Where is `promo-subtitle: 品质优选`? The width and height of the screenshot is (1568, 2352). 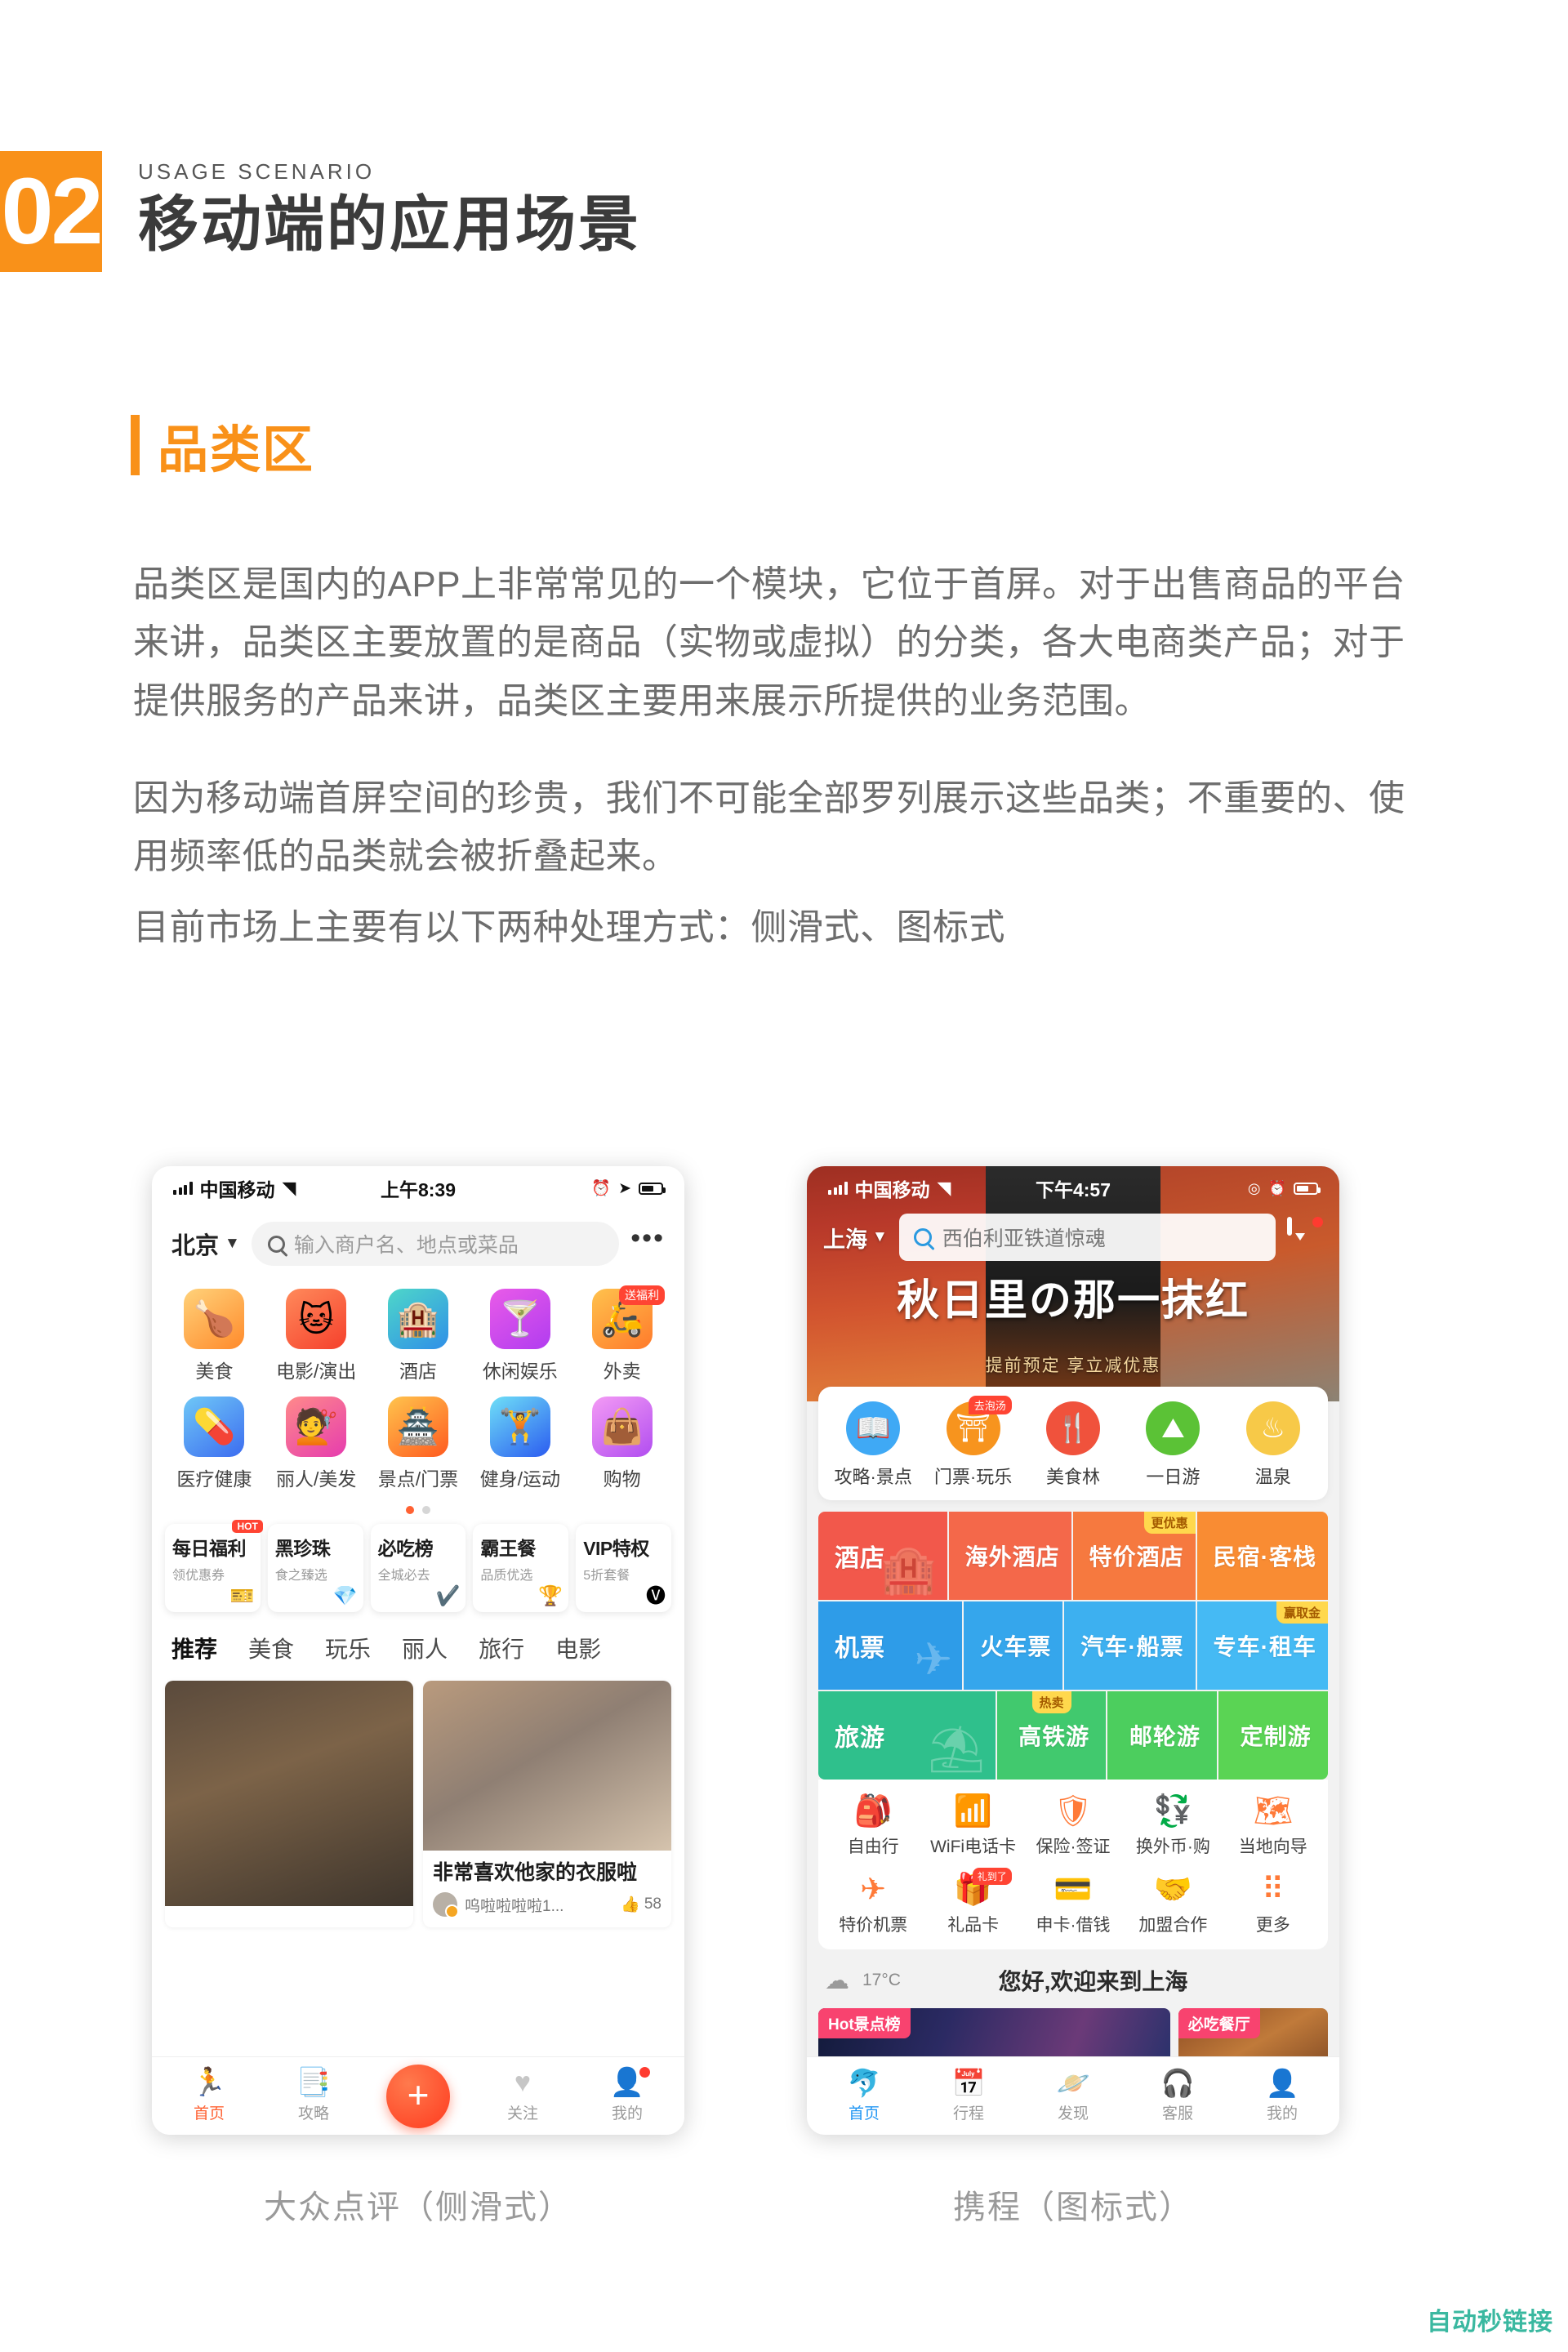
promo-subtitle: 品质优选 is located at coordinates (507, 1576).